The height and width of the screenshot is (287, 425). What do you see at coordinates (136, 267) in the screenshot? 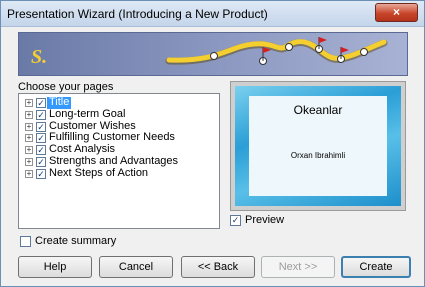
I see `cancel-button: Cancel` at bounding box center [136, 267].